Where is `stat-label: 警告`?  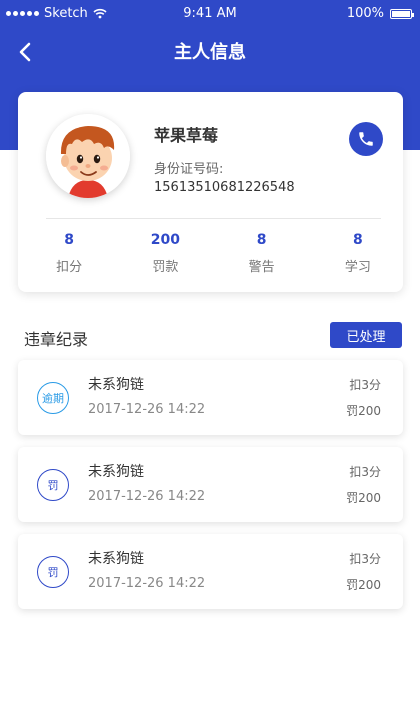
stat-label: 警告 is located at coordinates (261, 267).